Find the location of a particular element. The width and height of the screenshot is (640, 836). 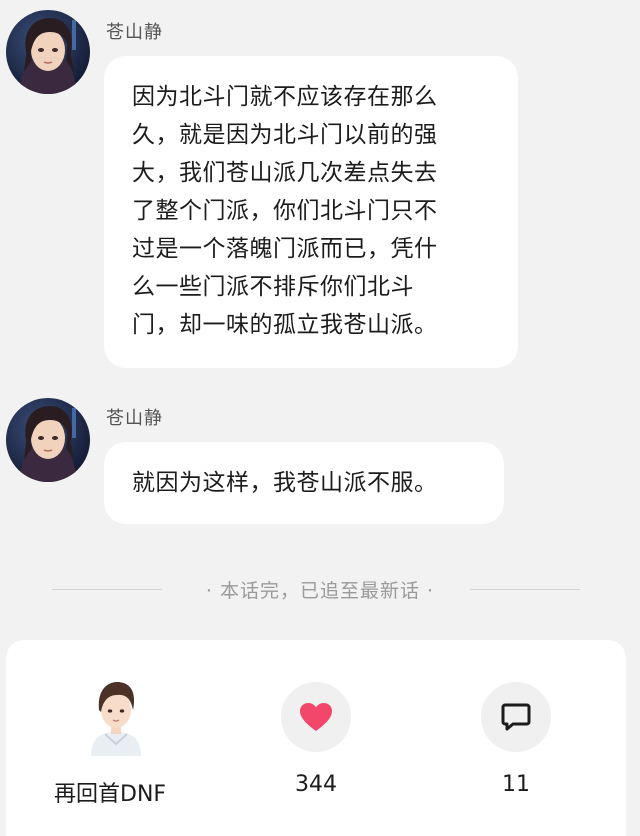

message-line: 大，我们苍山派几次差点失去 is located at coordinates (285, 173).